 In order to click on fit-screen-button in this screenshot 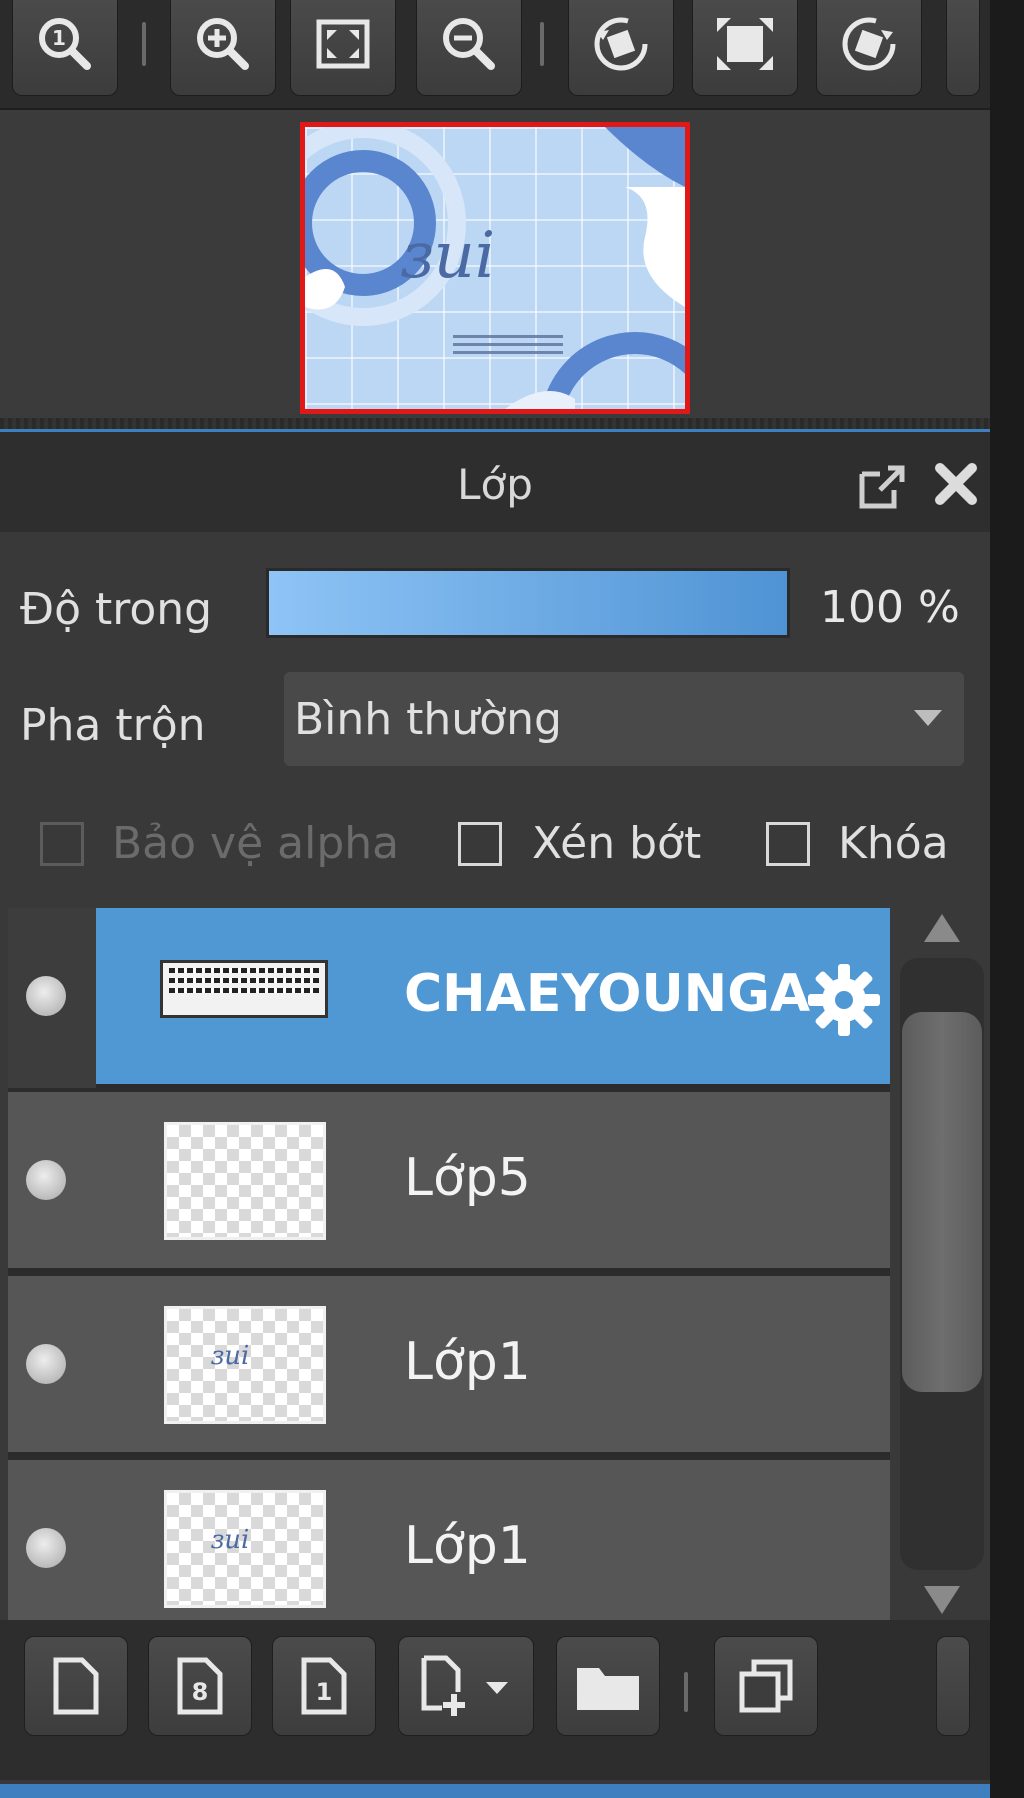, I will do `click(343, 48)`.